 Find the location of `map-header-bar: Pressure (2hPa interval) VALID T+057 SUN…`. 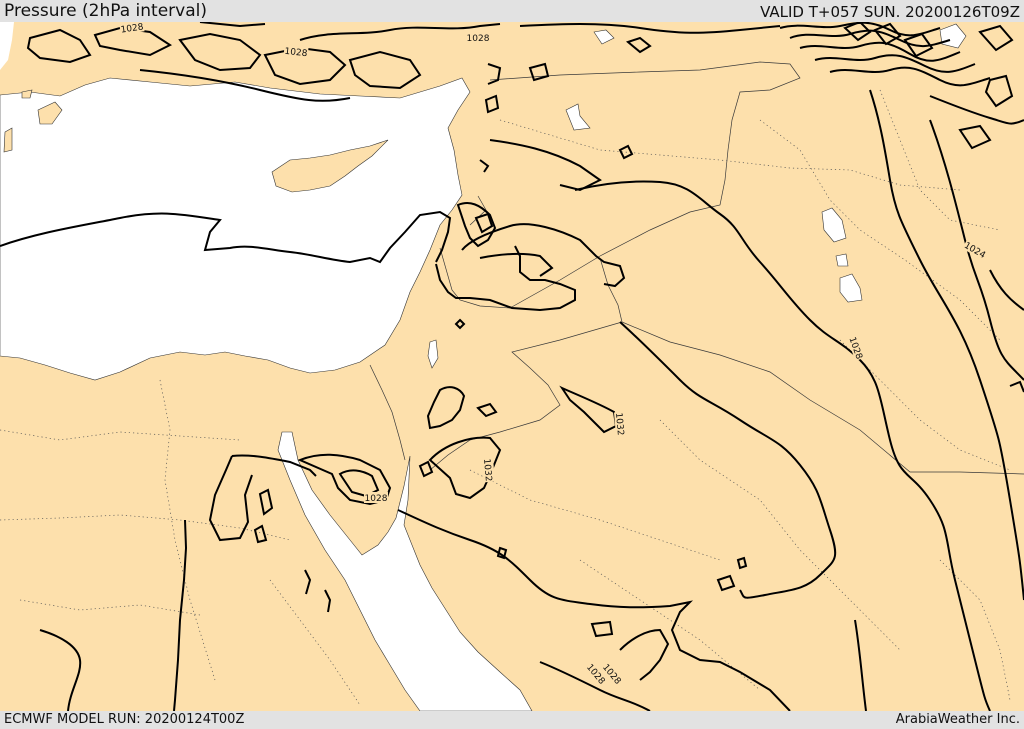

map-header-bar: Pressure (2hPa interval) VALID T+057 SUN… is located at coordinates (512, 11).